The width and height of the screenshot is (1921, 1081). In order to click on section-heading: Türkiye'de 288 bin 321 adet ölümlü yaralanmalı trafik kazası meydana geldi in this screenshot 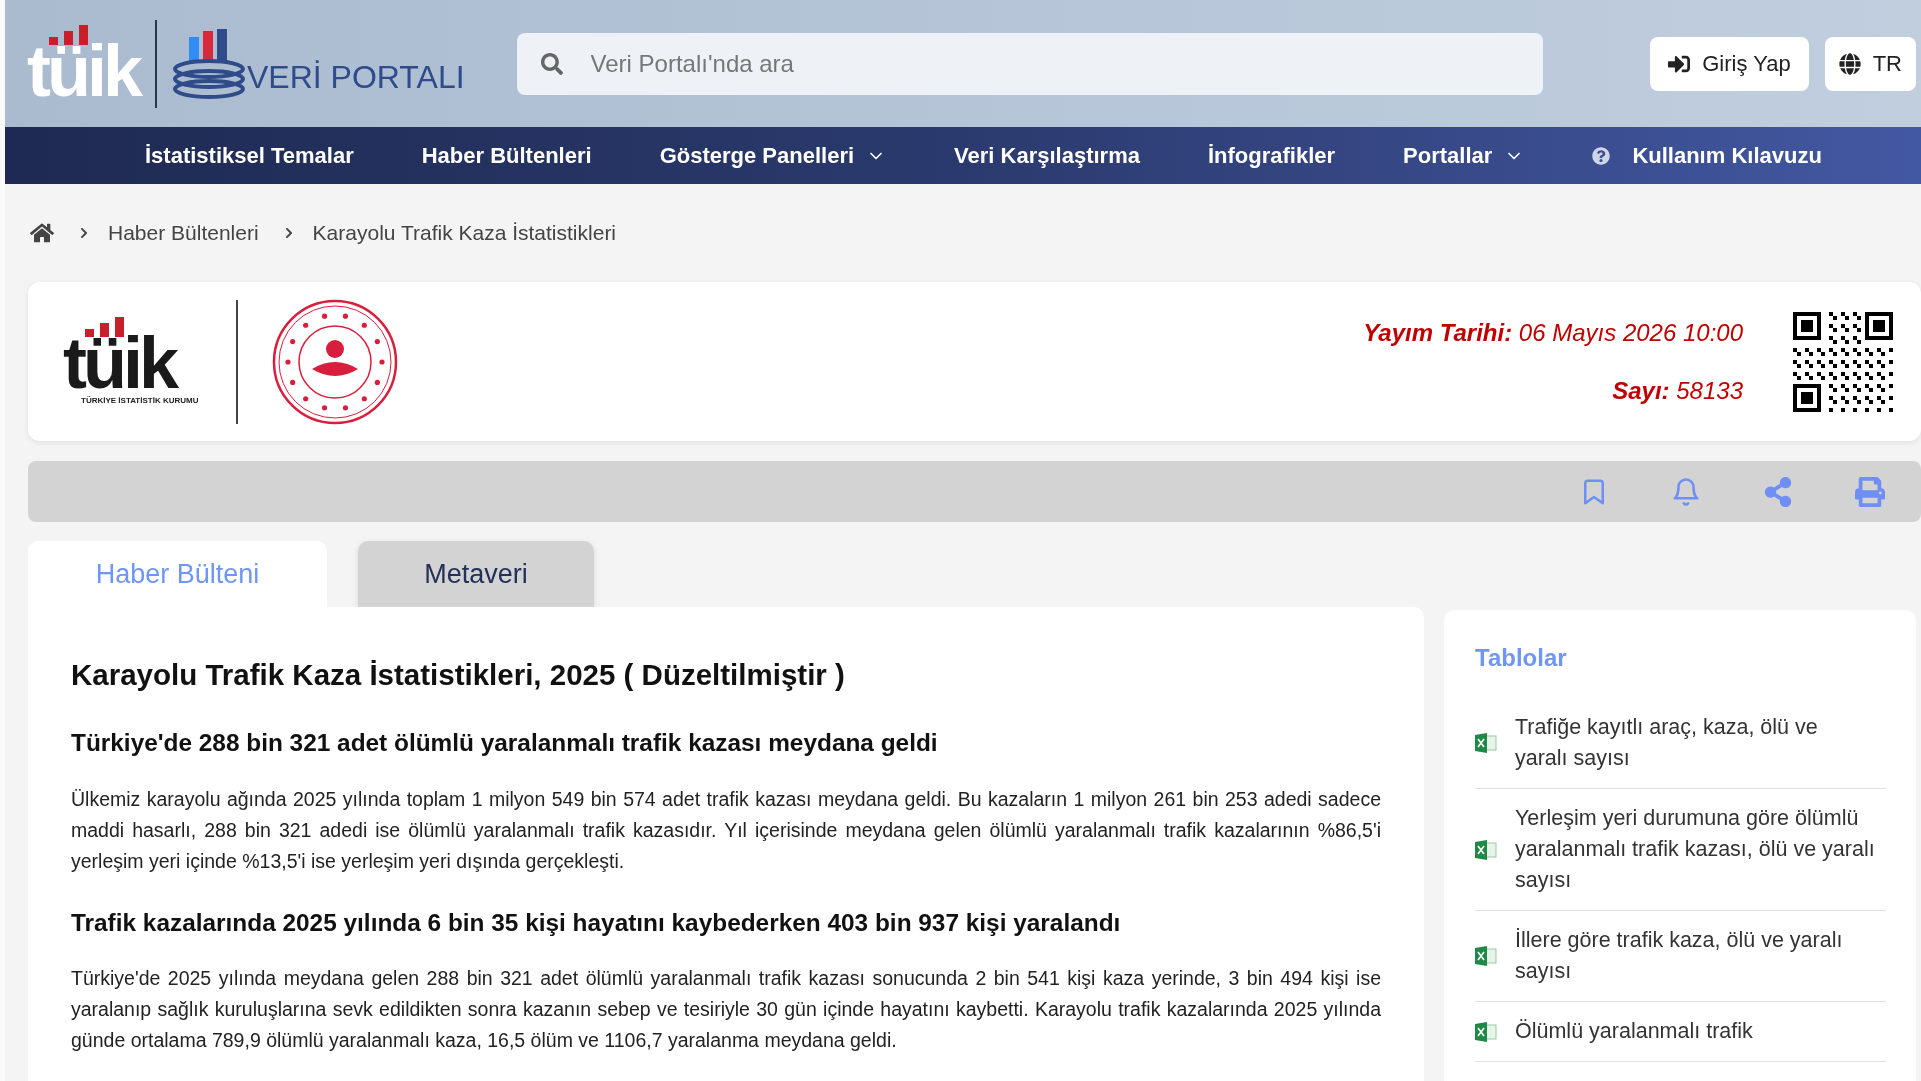, I will do `click(505, 743)`.